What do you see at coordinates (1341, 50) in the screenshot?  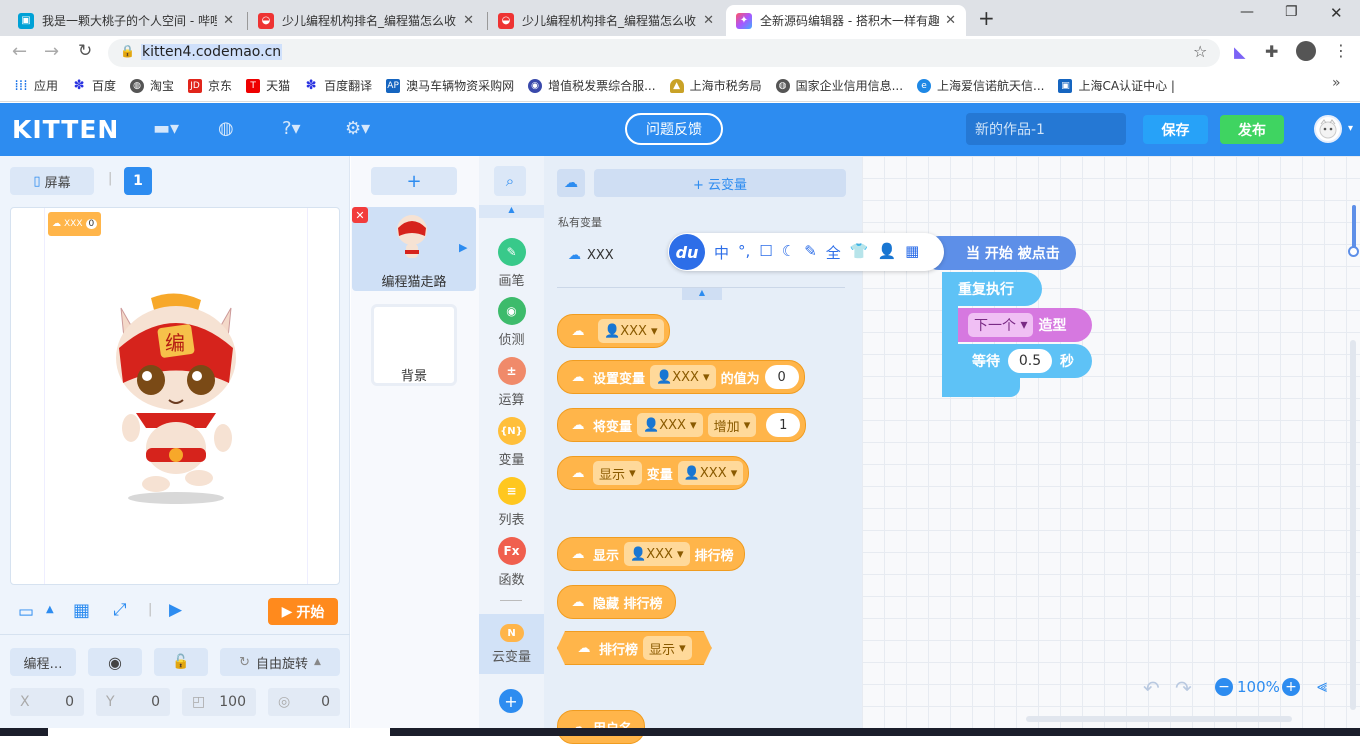 I see `menu-icon: ⋮` at bounding box center [1341, 50].